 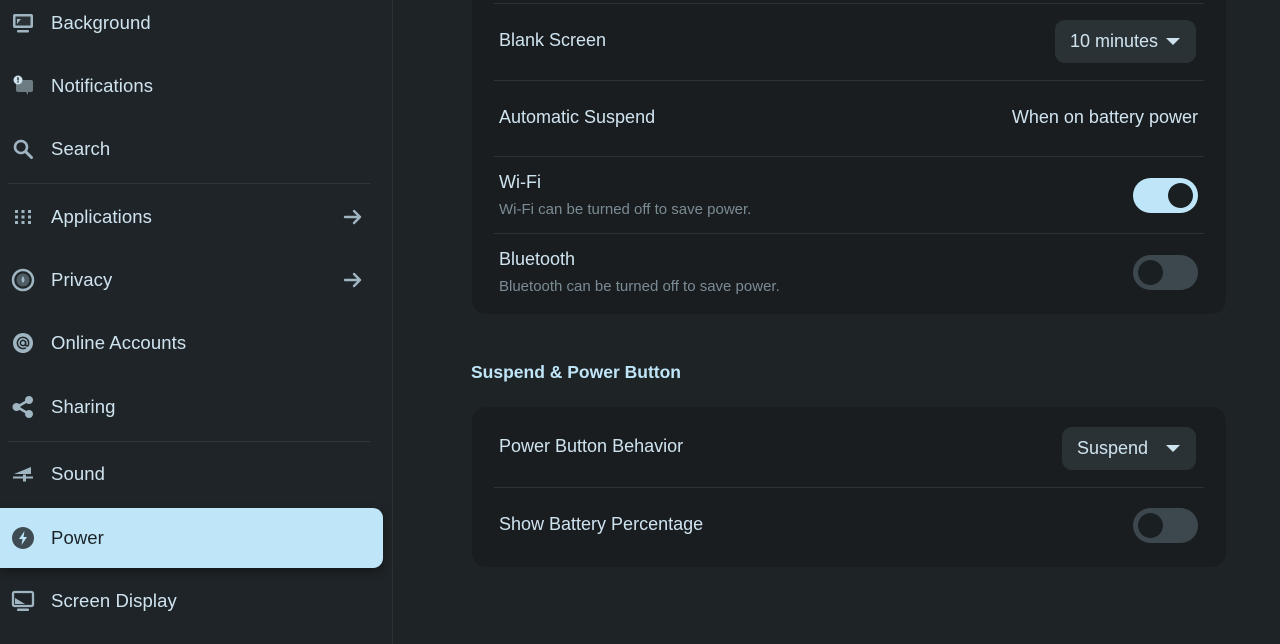 What do you see at coordinates (23, 538) in the screenshot?
I see `power-bolt-icon` at bounding box center [23, 538].